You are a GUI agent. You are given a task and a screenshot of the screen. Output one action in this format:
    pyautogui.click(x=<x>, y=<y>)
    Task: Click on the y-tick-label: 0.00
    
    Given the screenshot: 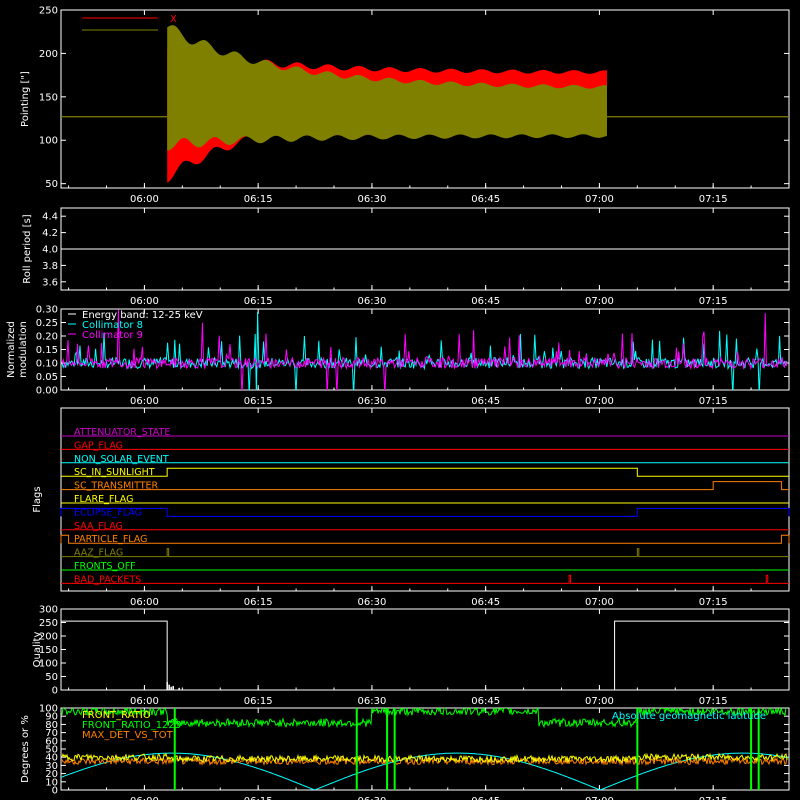 What is the action you would take?
    pyautogui.click(x=47, y=391)
    